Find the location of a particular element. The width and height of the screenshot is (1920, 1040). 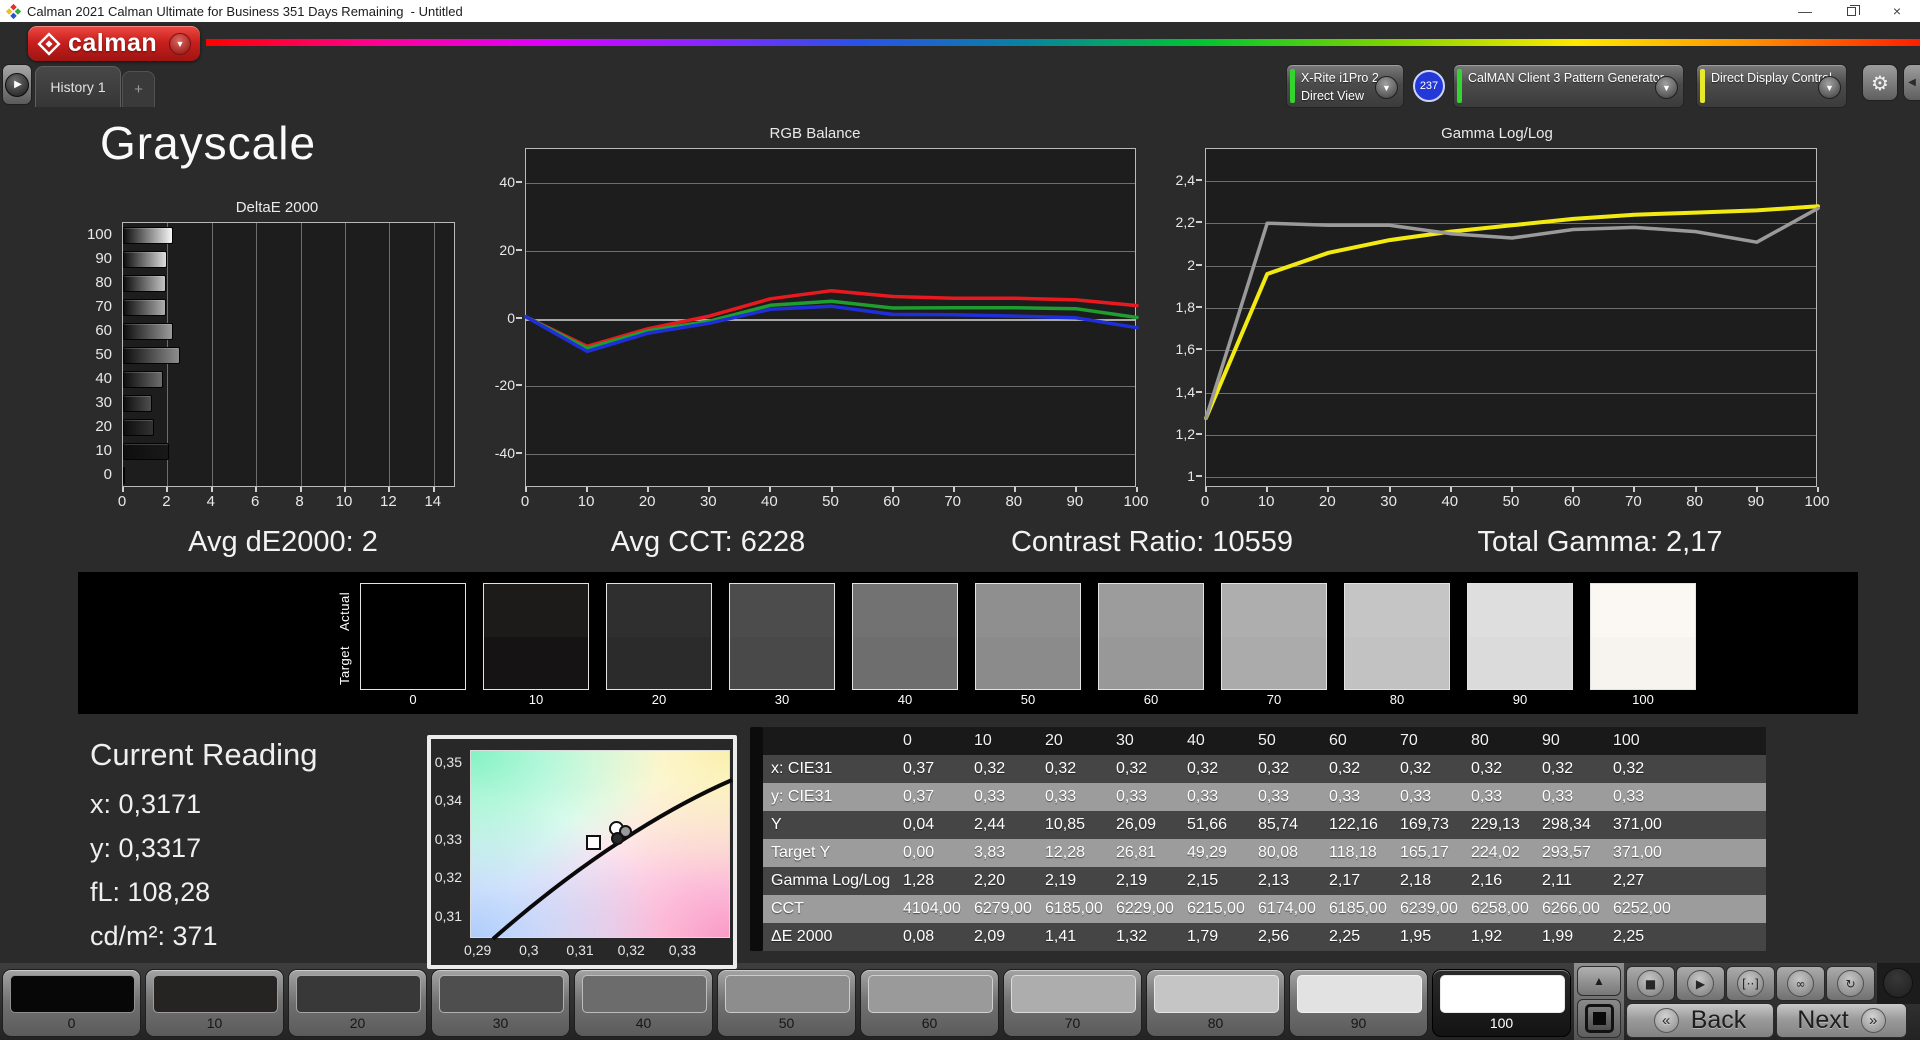

rgb-balance-x-axis-labels: 0 10 20 30 40 50 60 70 80 90 100 is located at coordinates (835, 499).